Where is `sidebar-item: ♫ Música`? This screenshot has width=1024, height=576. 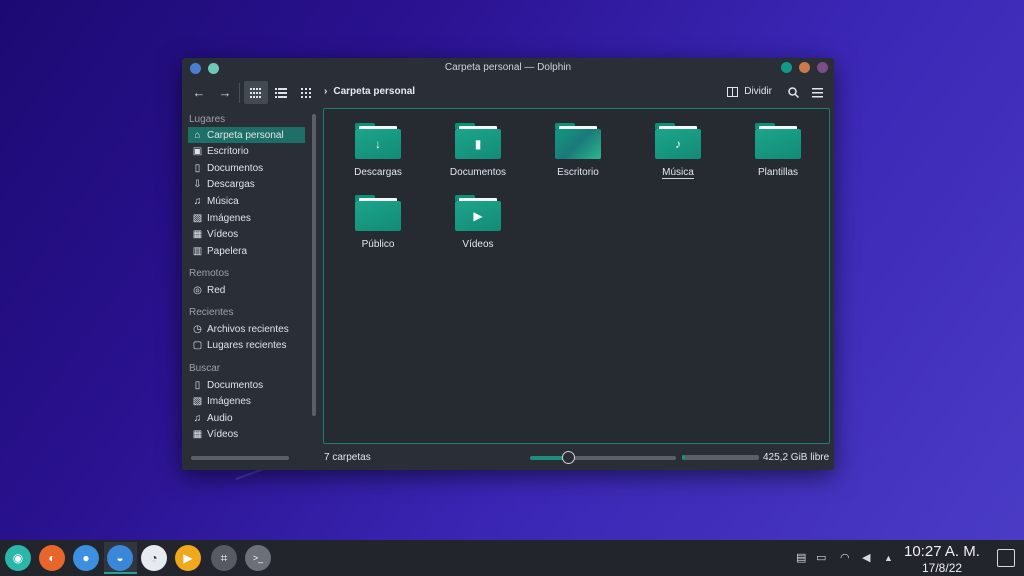 sidebar-item: ♫ Música is located at coordinates (246, 201).